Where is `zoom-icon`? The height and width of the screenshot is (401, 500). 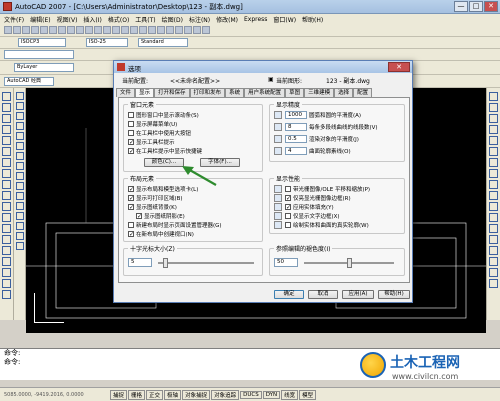
zoom-icon is located at coordinates (125, 30).